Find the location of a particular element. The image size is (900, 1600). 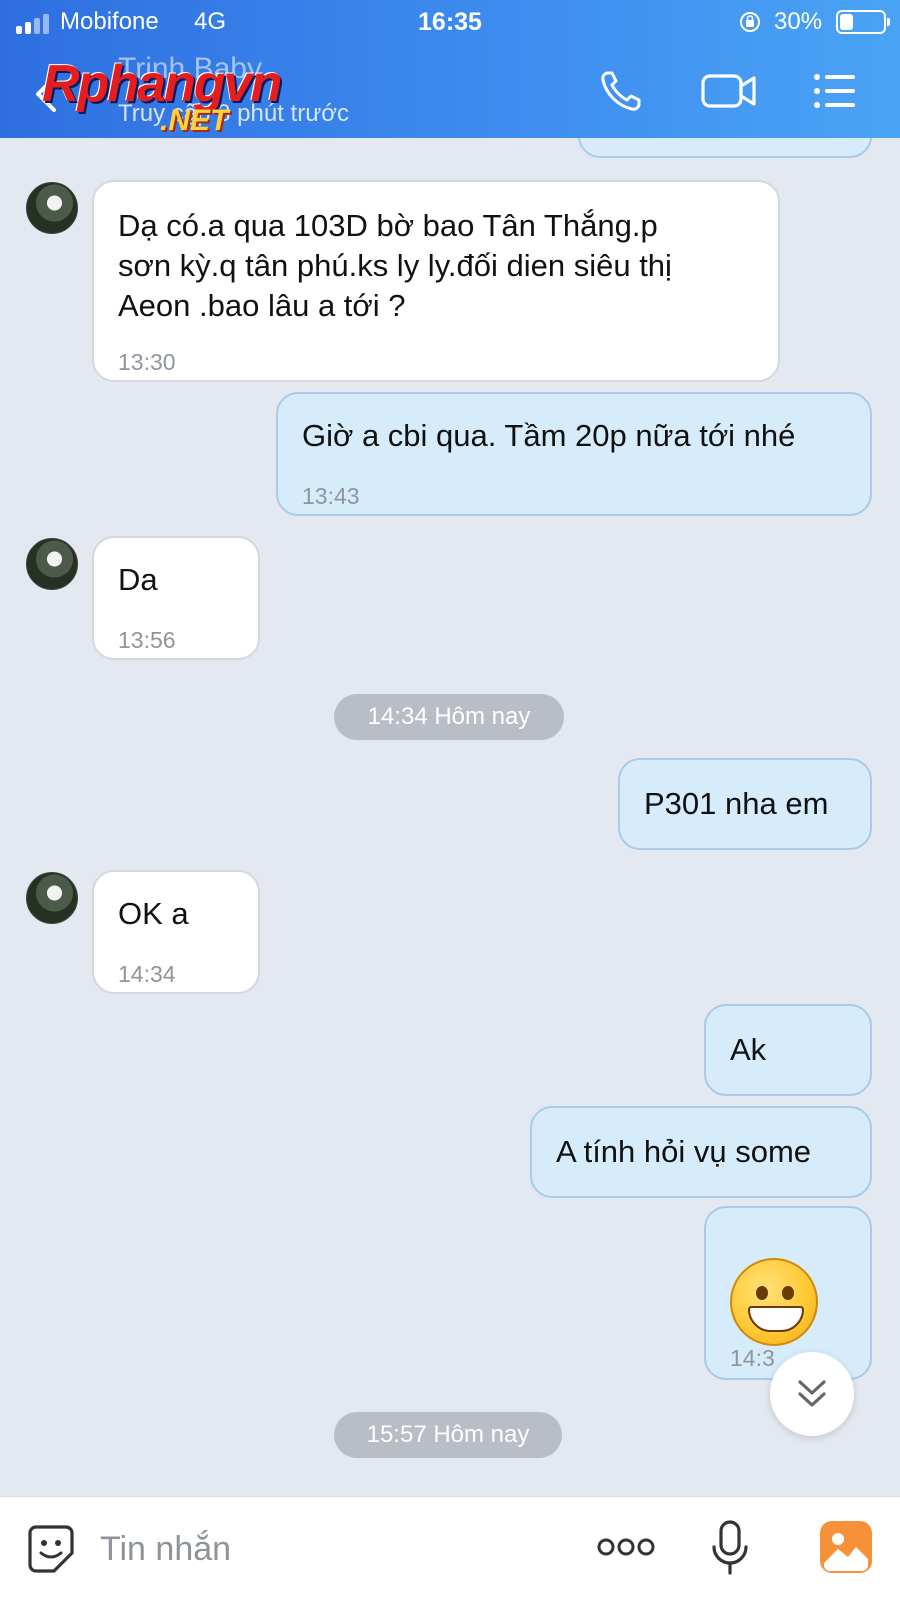

battery-percent: 30% is located at coordinates (798, 21).